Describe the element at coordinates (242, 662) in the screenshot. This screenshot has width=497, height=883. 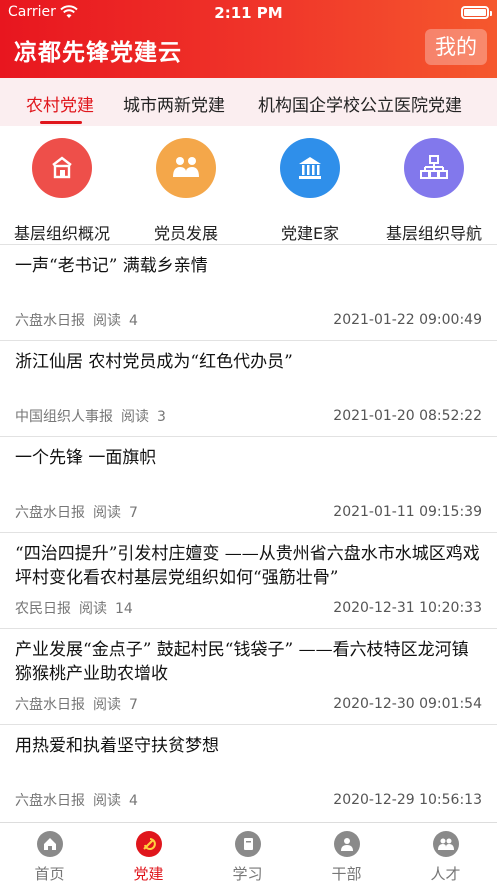
I see `news-title: 产业发展“金点子” 鼓起村民“钱袋子” ——看六枝特区龙河镇猕猴桃产业助农增收` at that location.